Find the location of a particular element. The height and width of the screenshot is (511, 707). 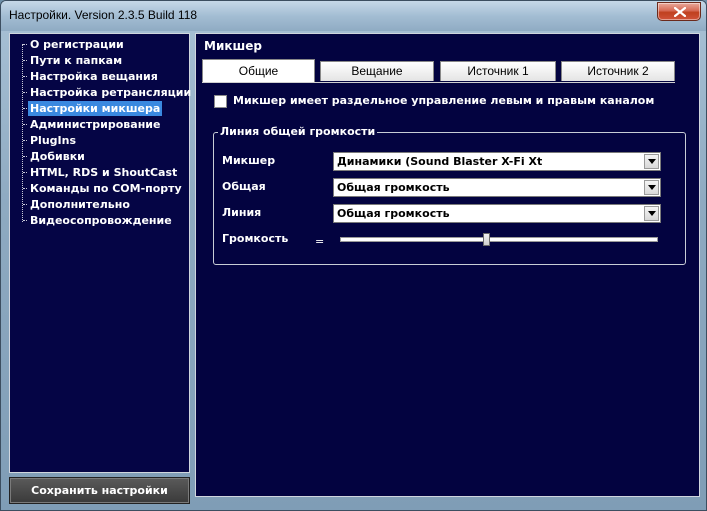

close-x-icon is located at coordinates (680, 12).